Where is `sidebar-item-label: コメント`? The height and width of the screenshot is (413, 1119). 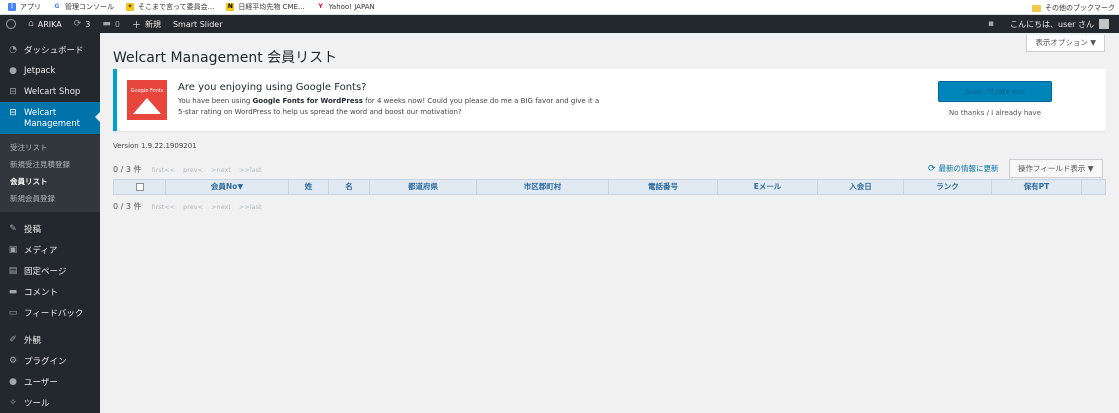
sidebar-item-label: コメント is located at coordinates (41, 292).